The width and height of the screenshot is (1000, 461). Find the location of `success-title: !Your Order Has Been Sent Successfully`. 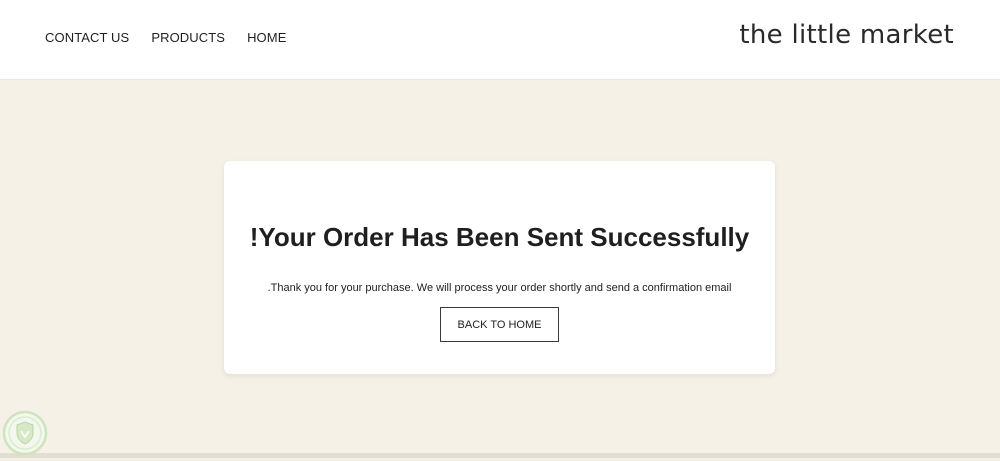

success-title: !Your Order Has Been Sent Successfully is located at coordinates (499, 237).